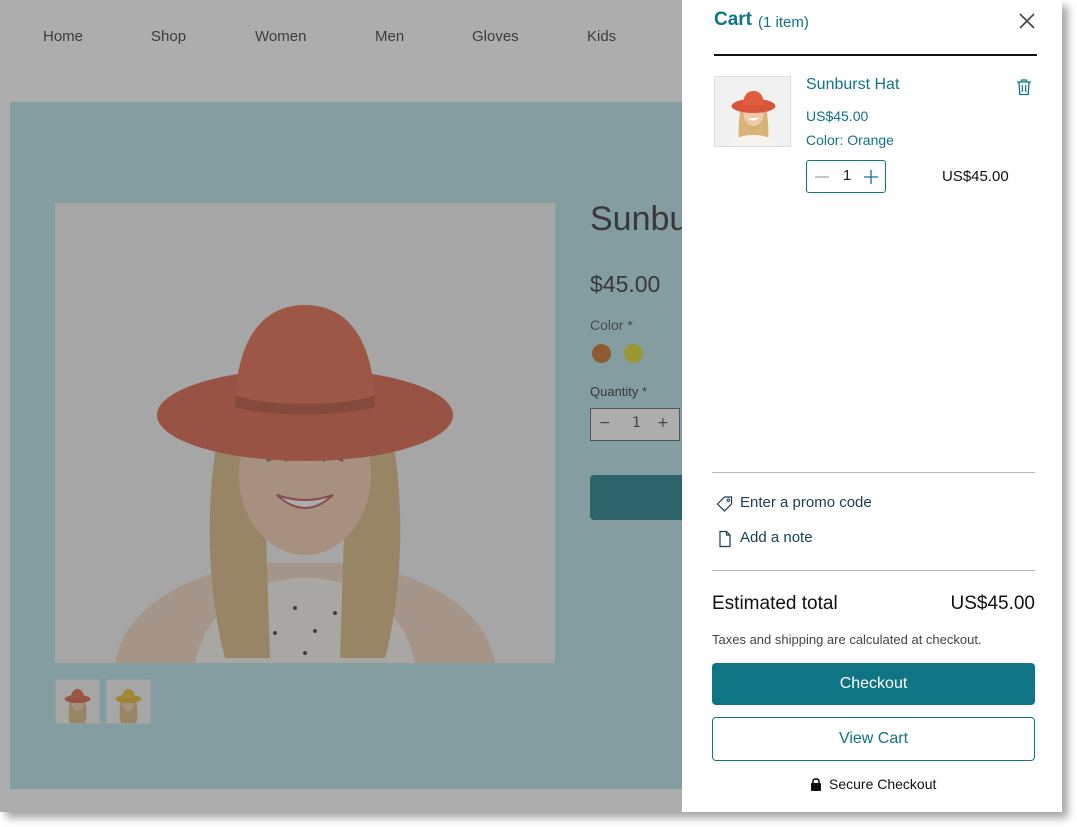 This screenshot has width=1077, height=827. What do you see at coordinates (725, 504) in the screenshot?
I see `tag-icon` at bounding box center [725, 504].